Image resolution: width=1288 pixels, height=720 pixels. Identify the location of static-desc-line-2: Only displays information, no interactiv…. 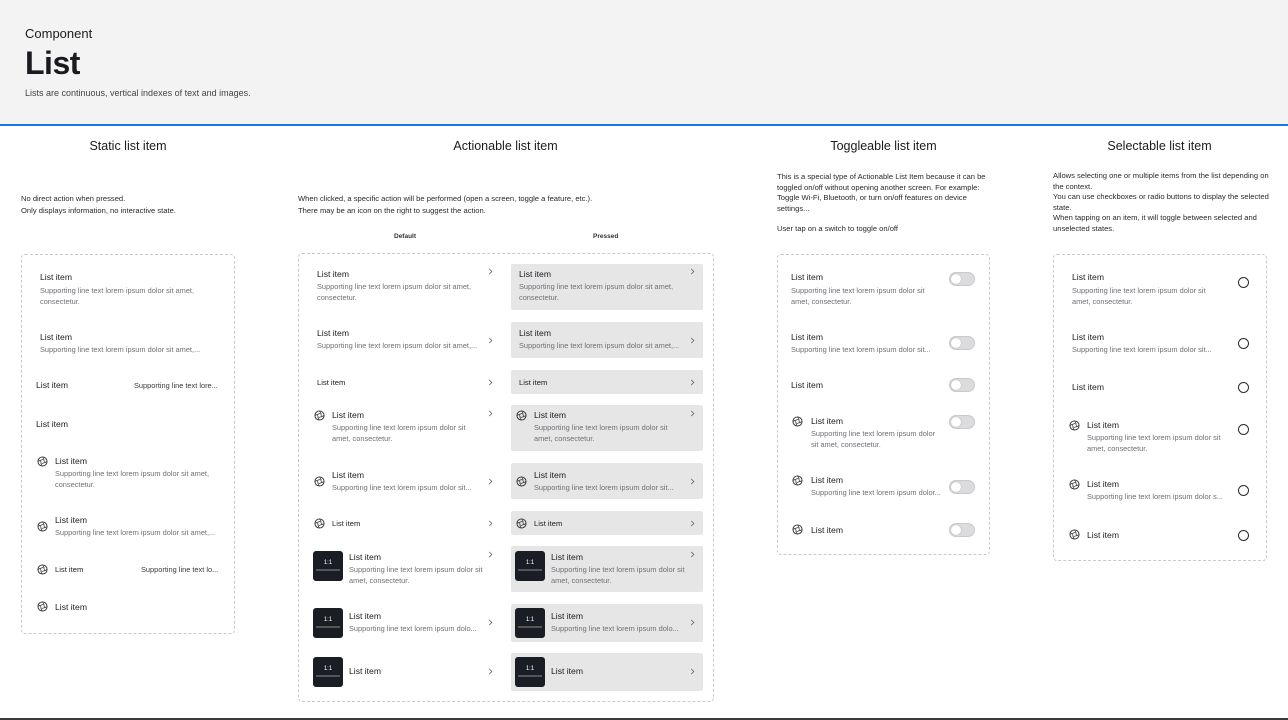
(98, 210).